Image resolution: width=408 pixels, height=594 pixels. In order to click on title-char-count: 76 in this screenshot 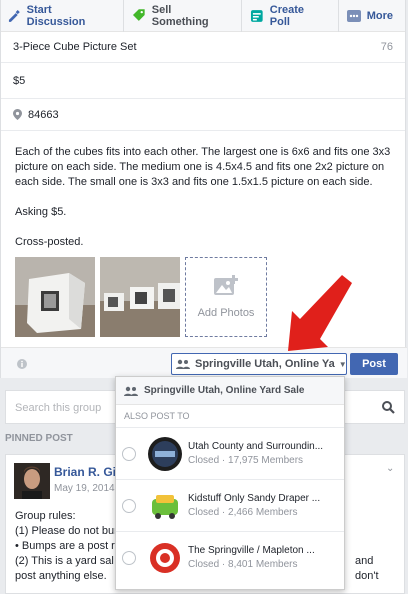, I will do `click(386, 47)`.